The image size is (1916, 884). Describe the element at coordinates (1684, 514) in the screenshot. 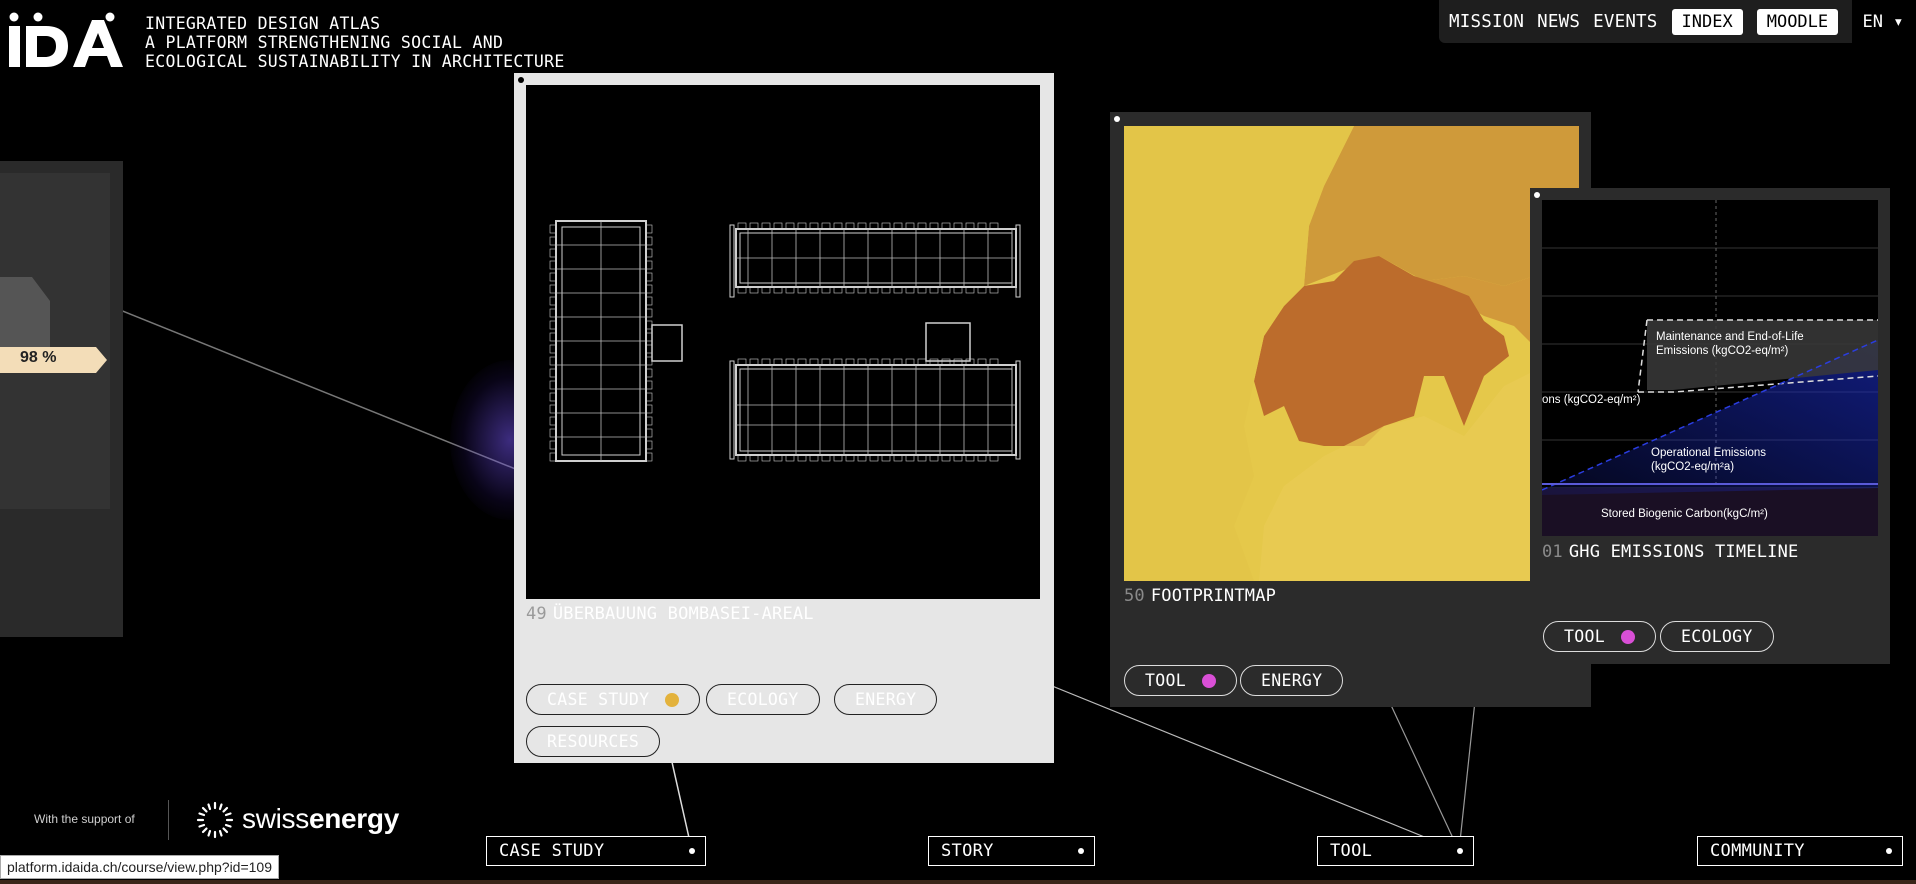

I see `biogenic-label: Stored Biogenic Carbon(kgC/m²)` at that location.